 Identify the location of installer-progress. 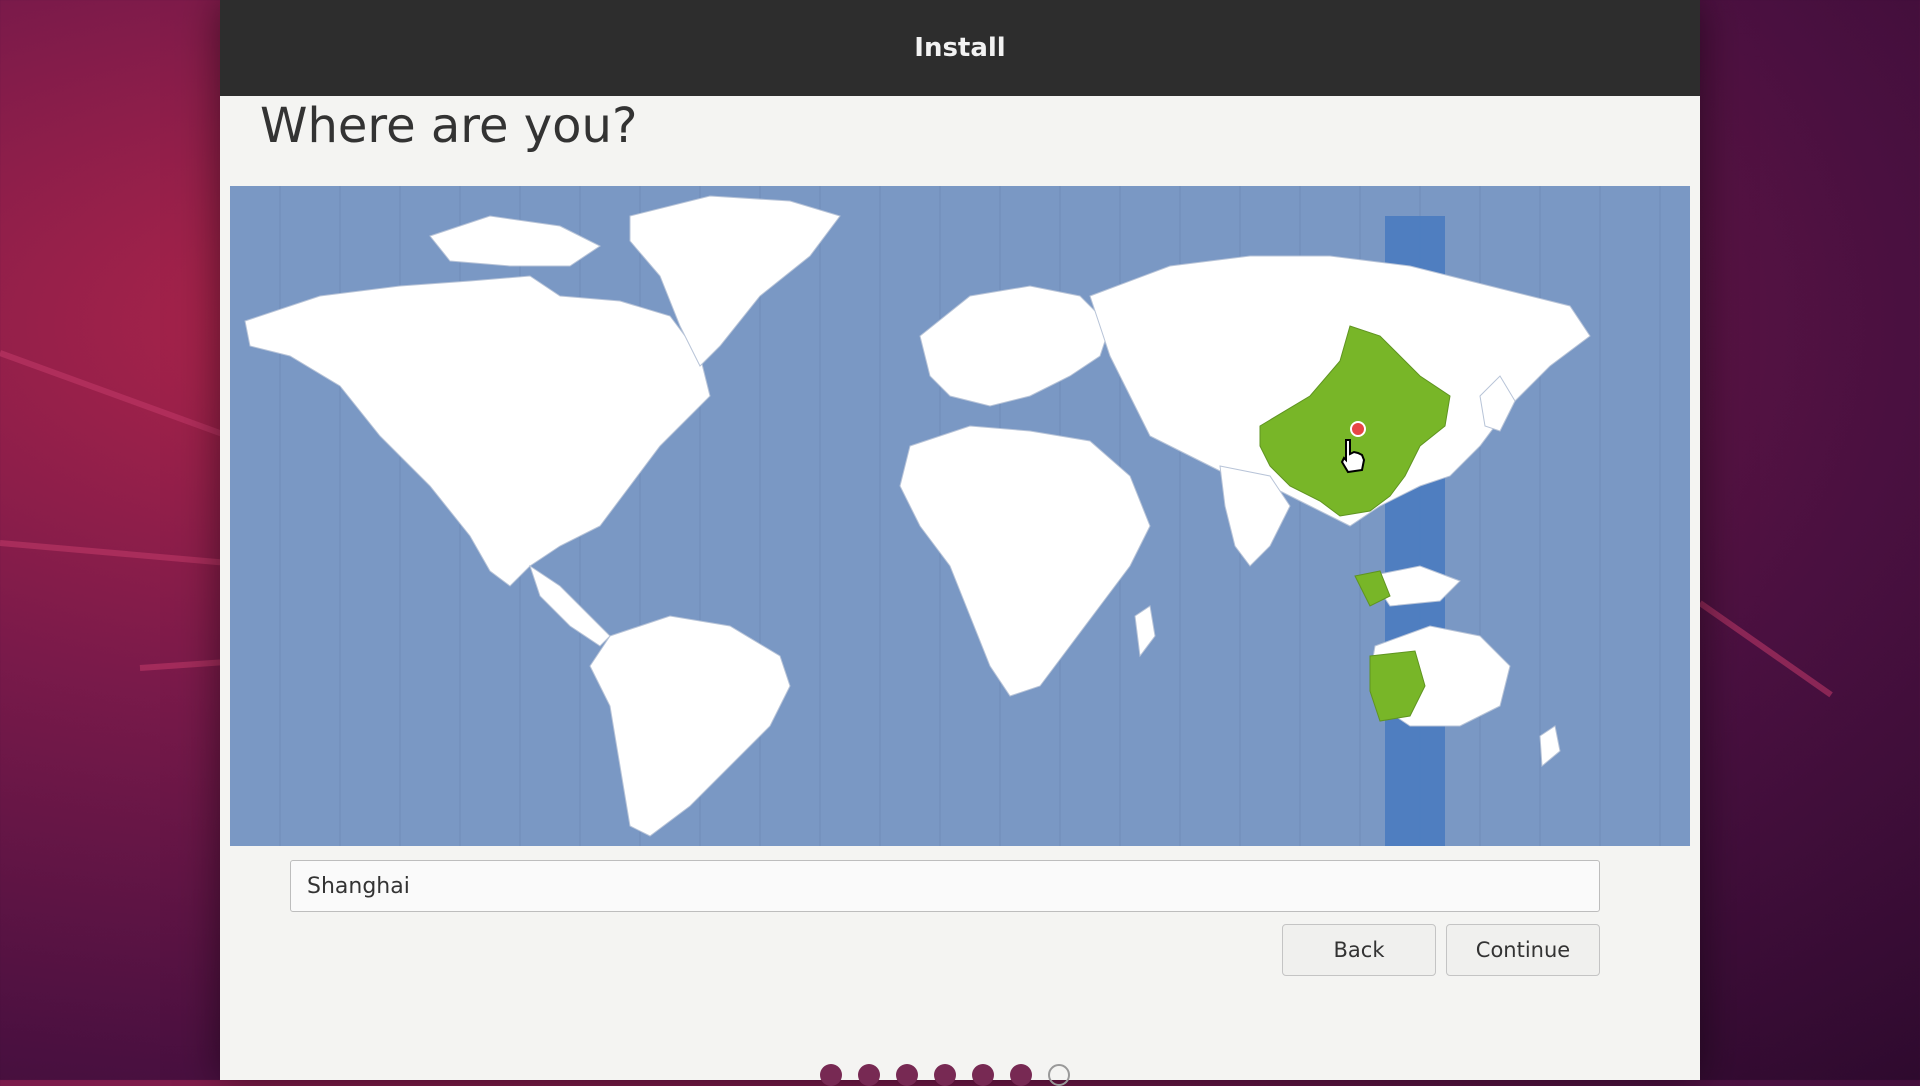
(945, 1075).